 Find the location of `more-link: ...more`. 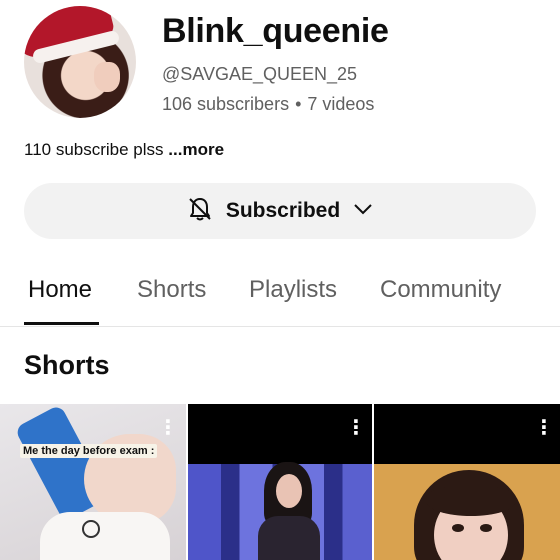

more-link: ...more is located at coordinates (196, 149).